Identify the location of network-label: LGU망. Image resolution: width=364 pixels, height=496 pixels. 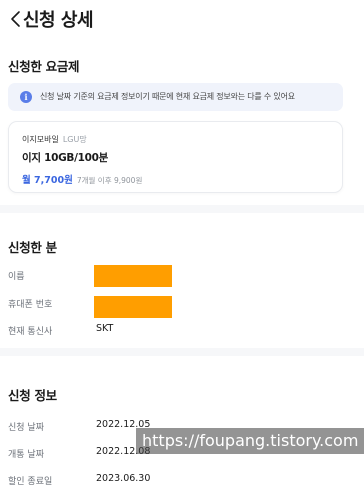
(74, 139).